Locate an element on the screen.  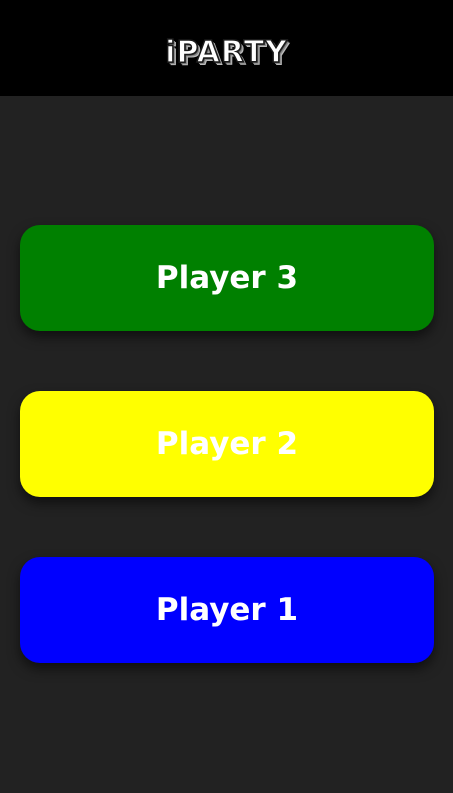
player-3-button: Player 3 is located at coordinates (227, 278).